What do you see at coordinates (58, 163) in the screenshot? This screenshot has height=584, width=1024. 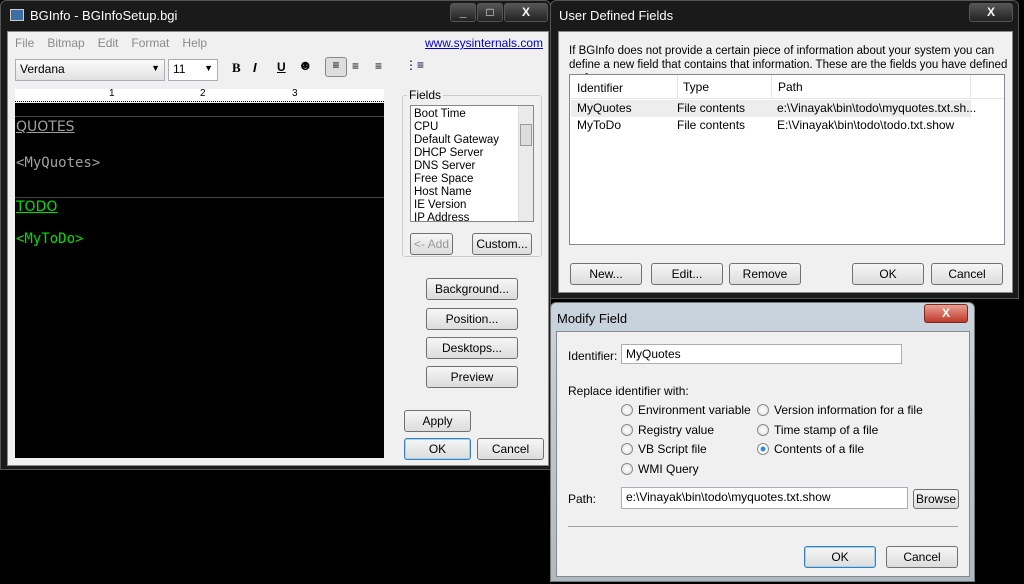 I see `quotes-field: <MyQuotes>` at bounding box center [58, 163].